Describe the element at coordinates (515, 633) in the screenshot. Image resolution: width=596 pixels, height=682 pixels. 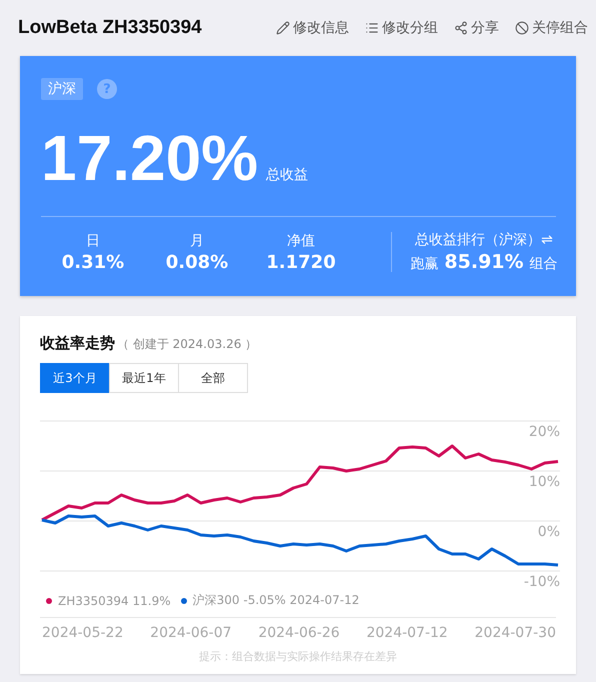
I see `x-tick-label: 2024-07-30` at that location.